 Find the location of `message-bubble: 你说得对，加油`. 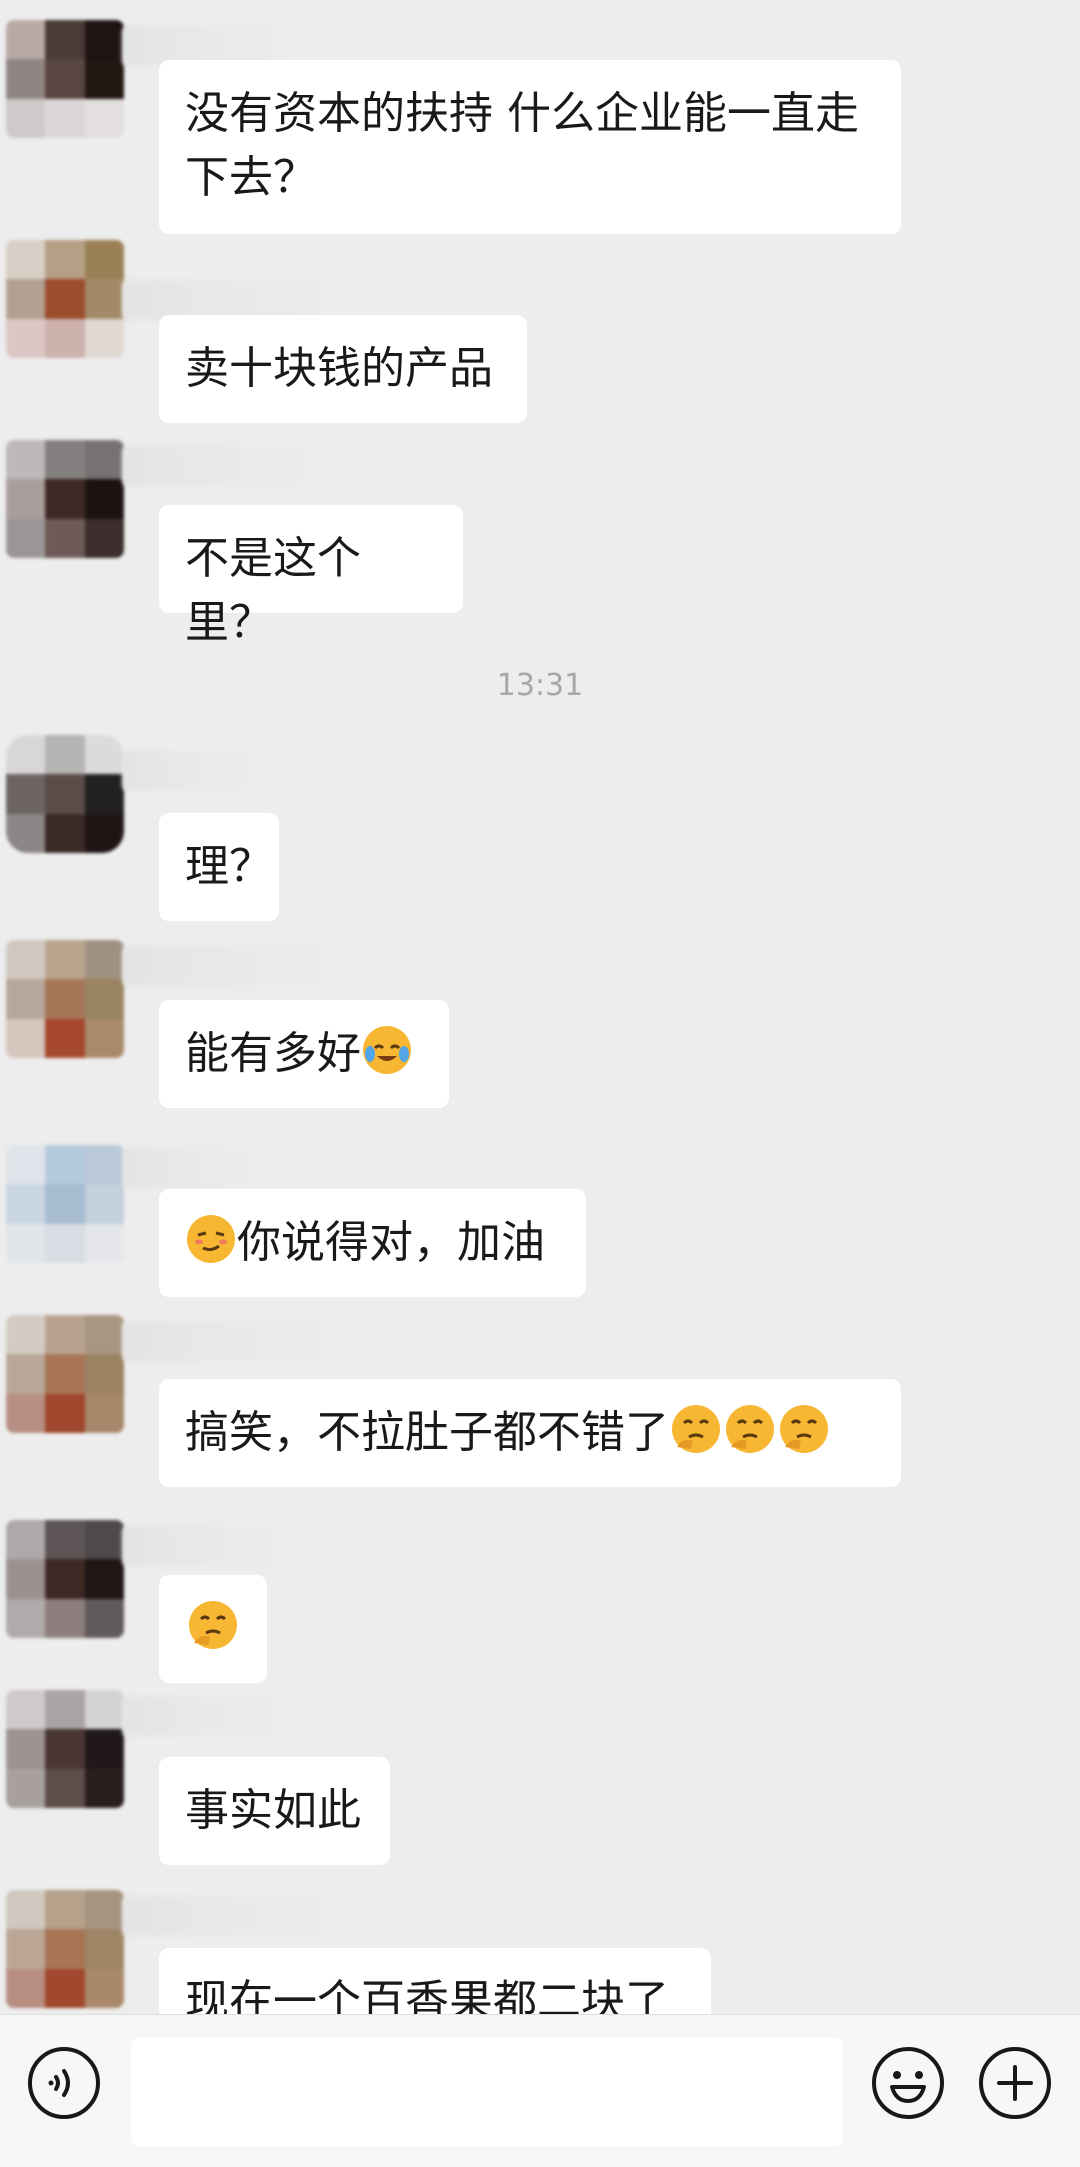

message-bubble: 你说得对，加油 is located at coordinates (372, 1243).